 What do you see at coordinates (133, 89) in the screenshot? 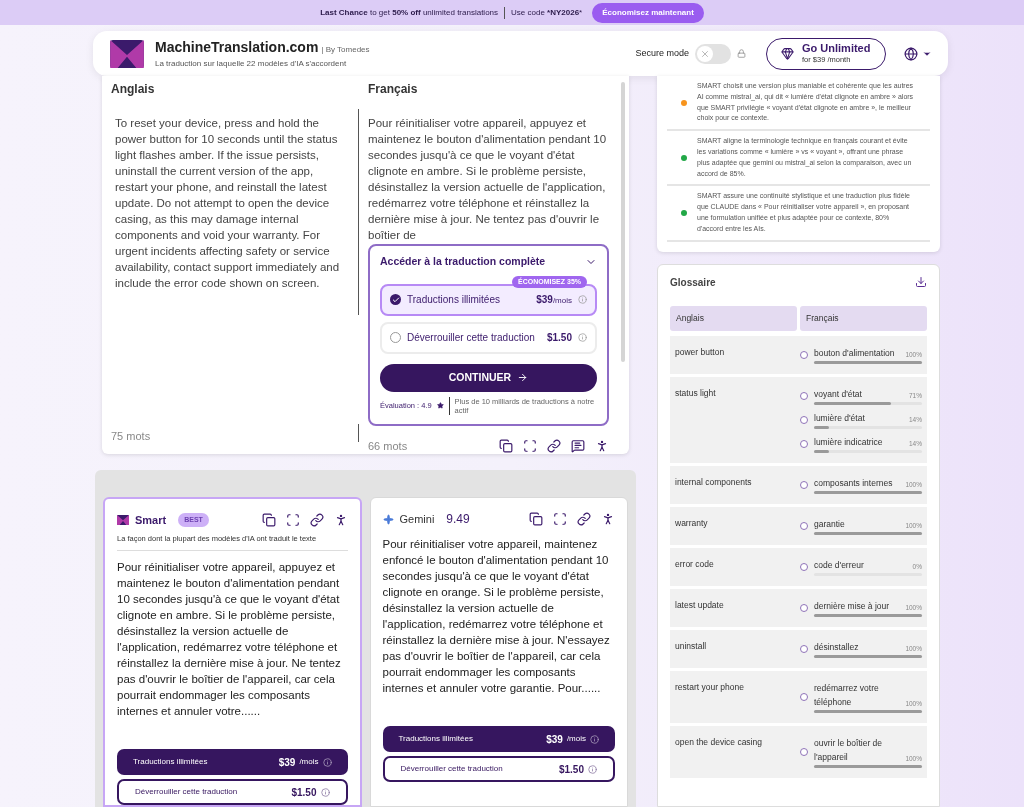
I see `source-language: Anglais` at bounding box center [133, 89].